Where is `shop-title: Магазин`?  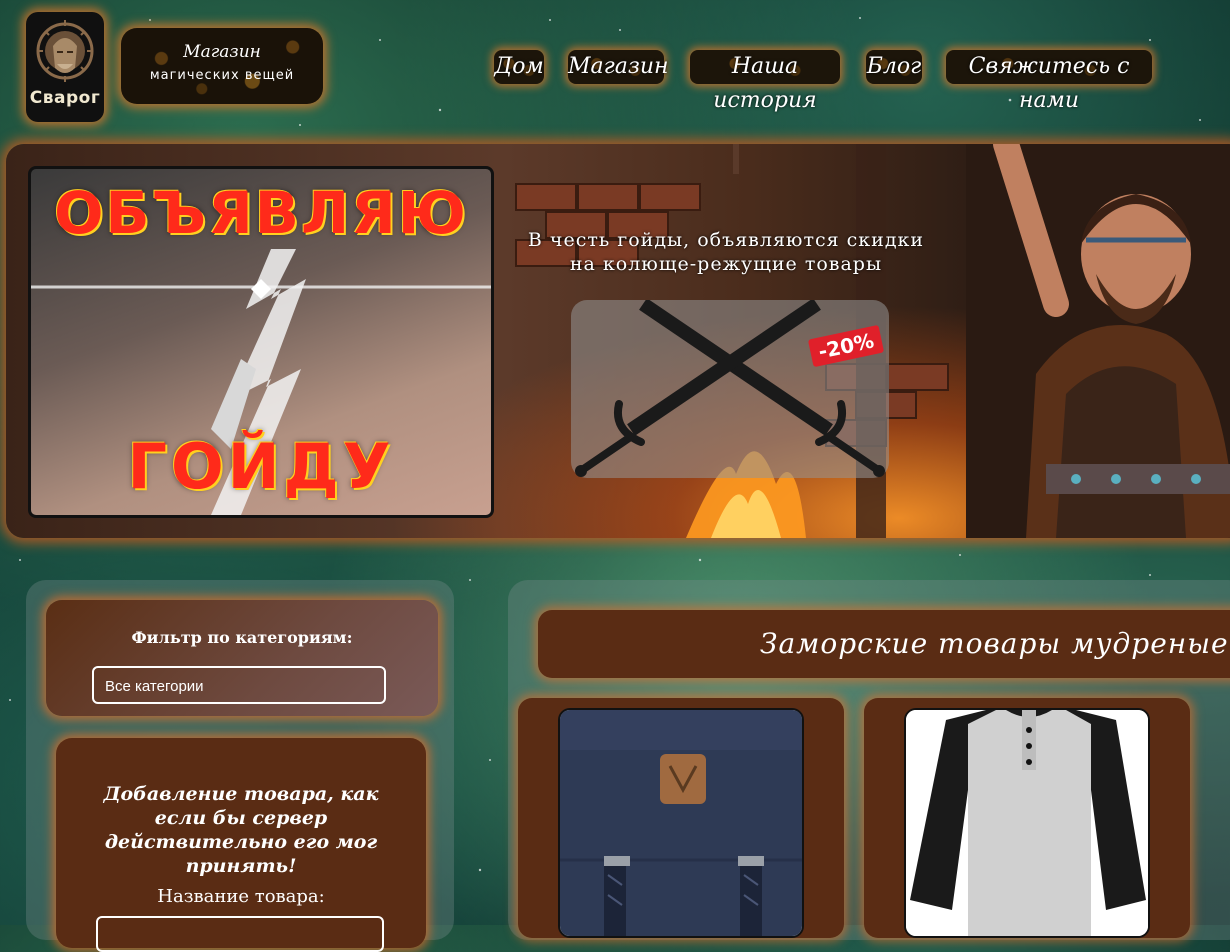 shop-title: Магазин is located at coordinates (222, 52).